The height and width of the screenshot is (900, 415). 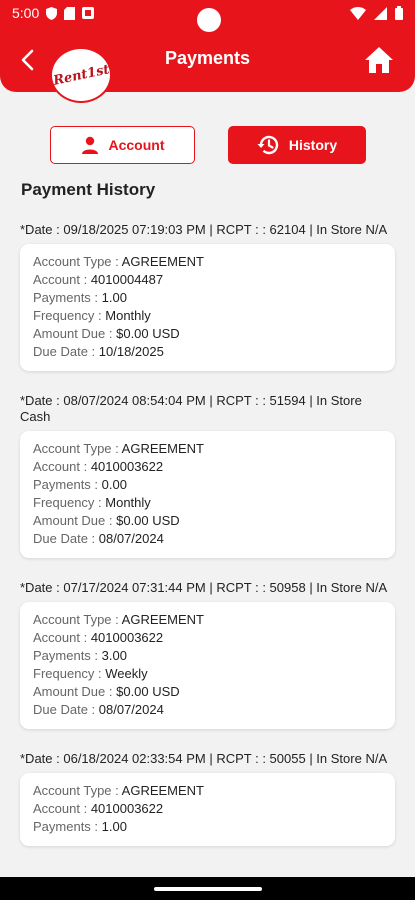 What do you see at coordinates (80, 484) in the screenshot?
I see `payments-row: Payments : 0.00` at bounding box center [80, 484].